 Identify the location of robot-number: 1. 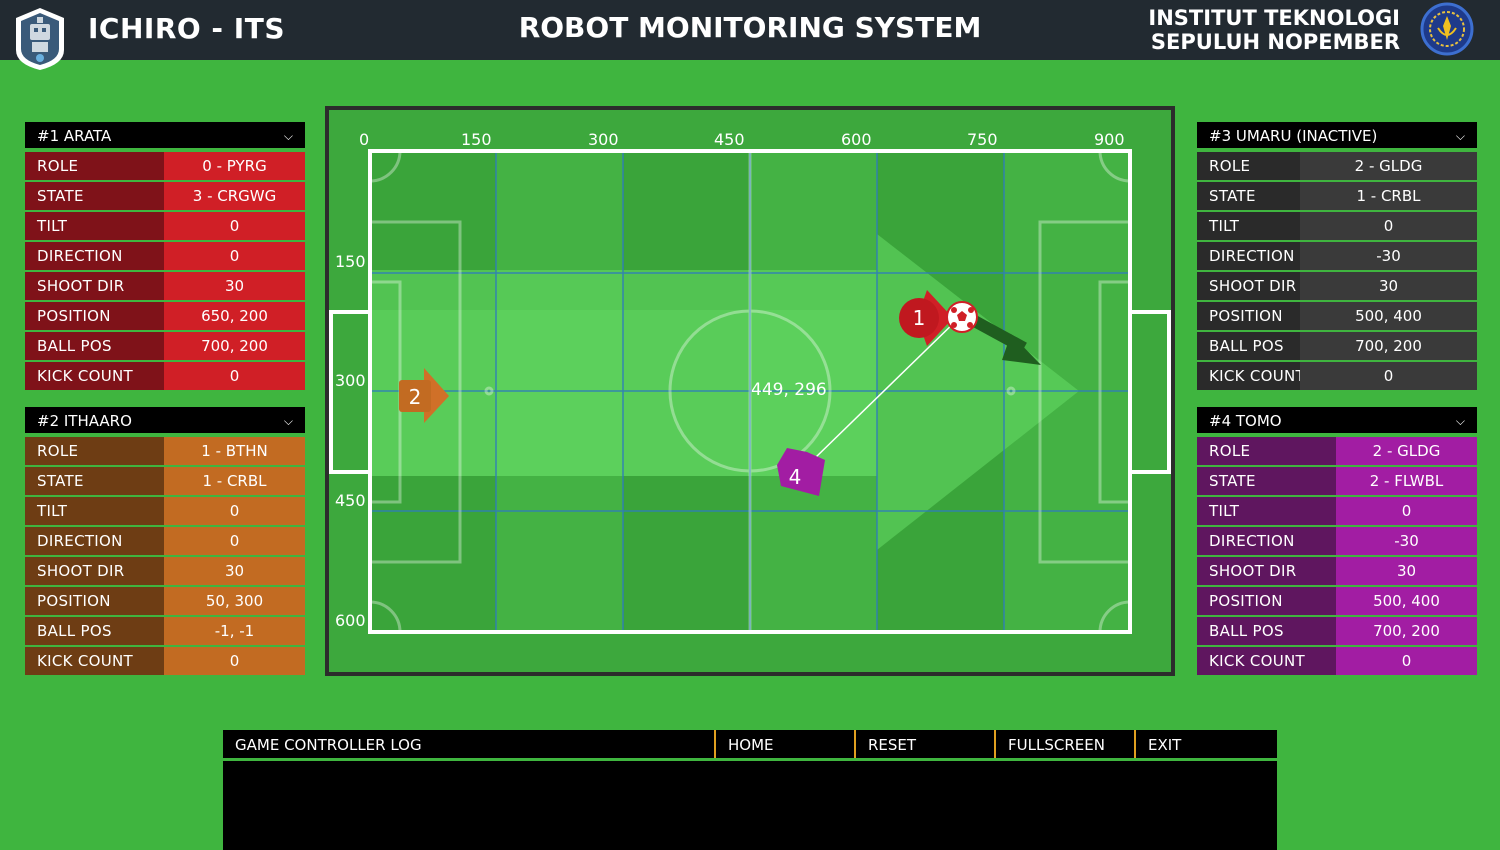
(919, 318).